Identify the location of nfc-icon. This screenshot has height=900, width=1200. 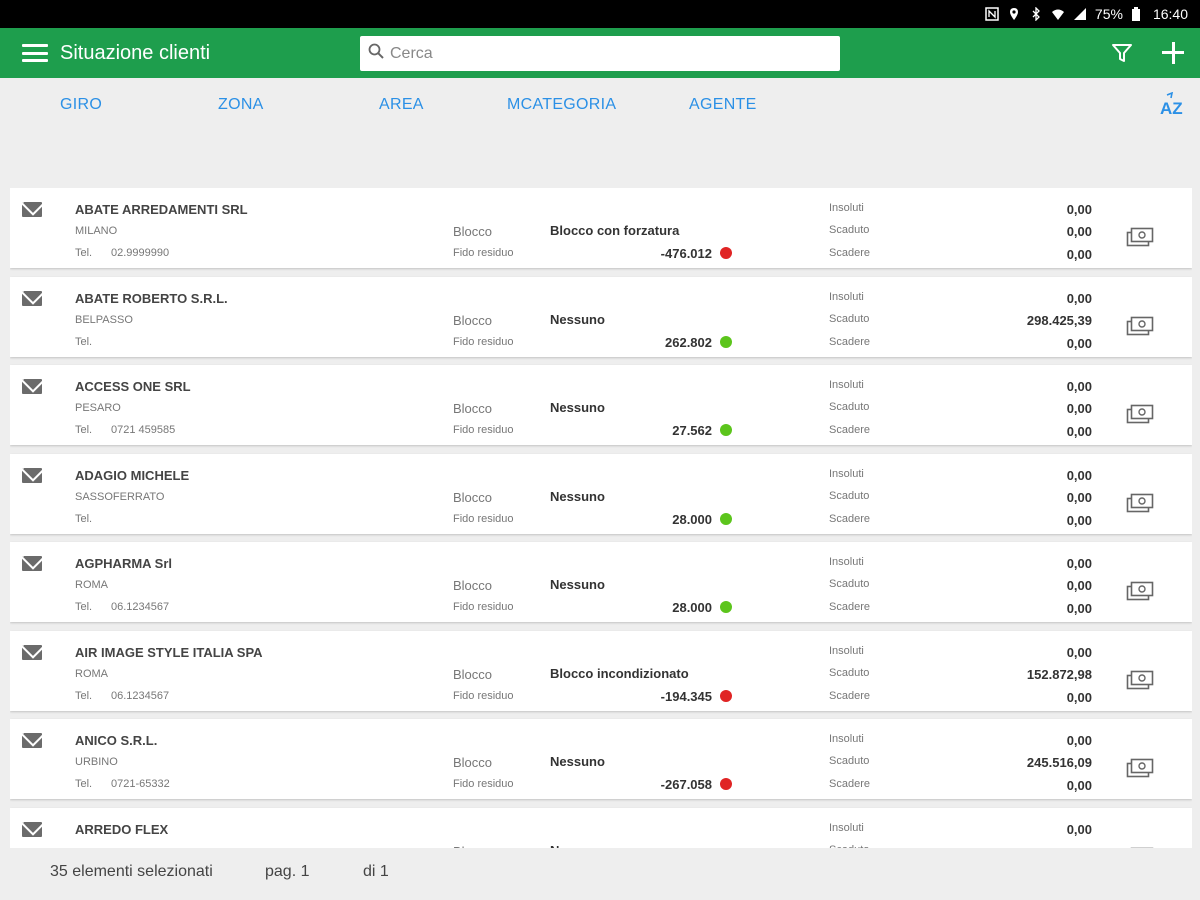
(992, 14).